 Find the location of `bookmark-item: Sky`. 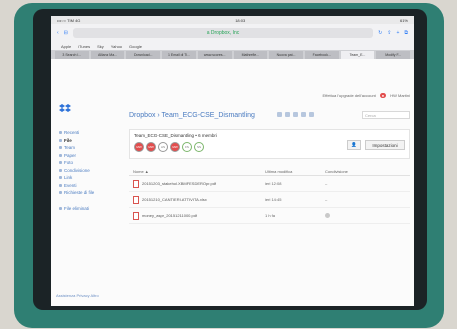

bookmark-item: Sky is located at coordinates (100, 46).